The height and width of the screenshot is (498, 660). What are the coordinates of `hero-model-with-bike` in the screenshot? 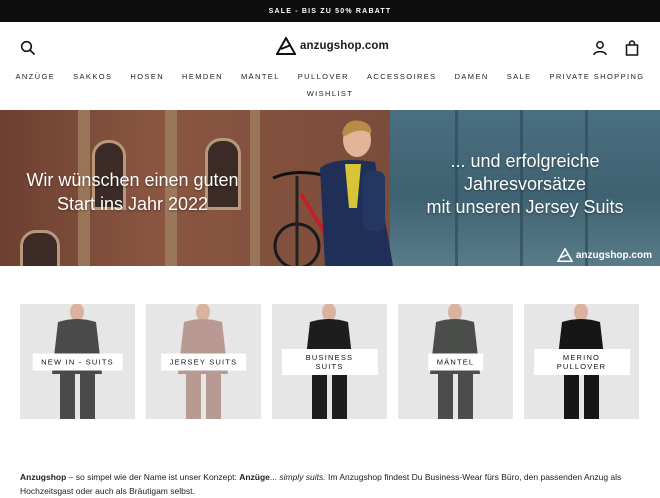 It's located at (332, 193).